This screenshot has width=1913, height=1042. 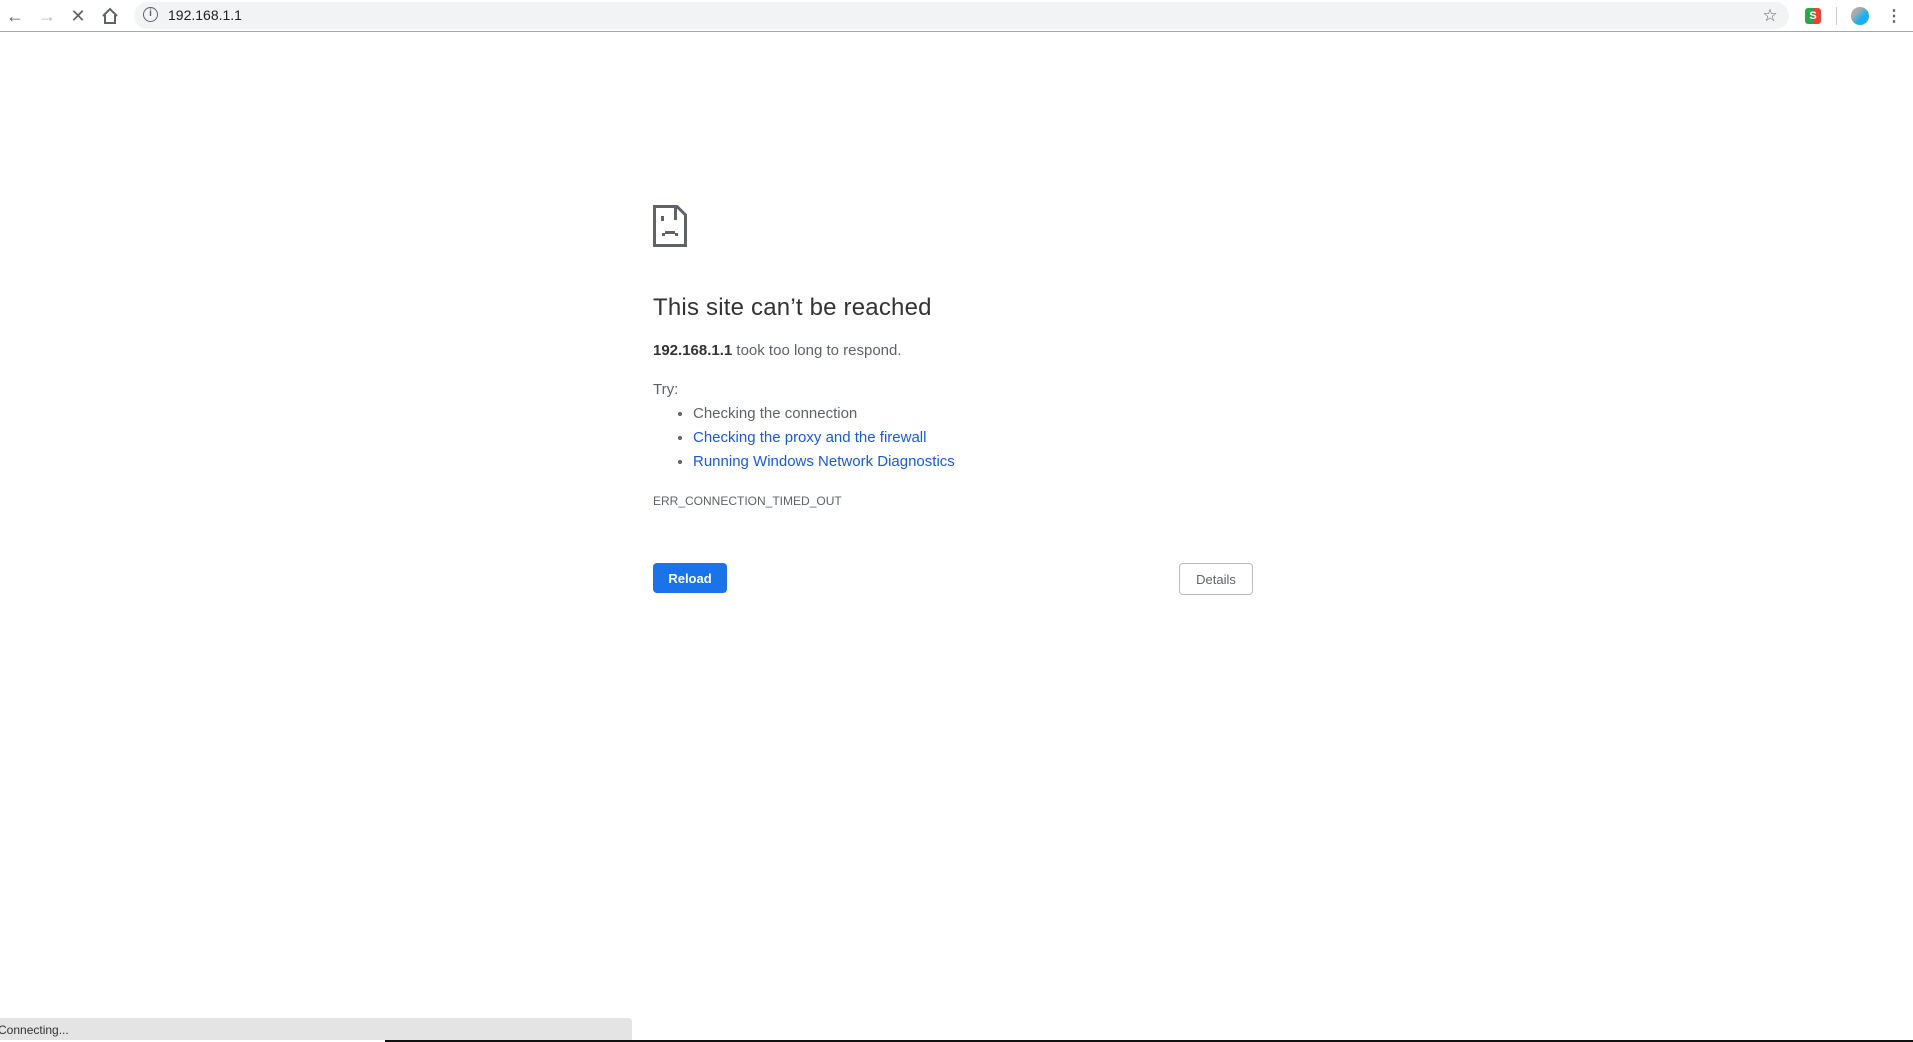 What do you see at coordinates (792, 307) in the screenshot?
I see `error-title: This site can’t be reached` at bounding box center [792, 307].